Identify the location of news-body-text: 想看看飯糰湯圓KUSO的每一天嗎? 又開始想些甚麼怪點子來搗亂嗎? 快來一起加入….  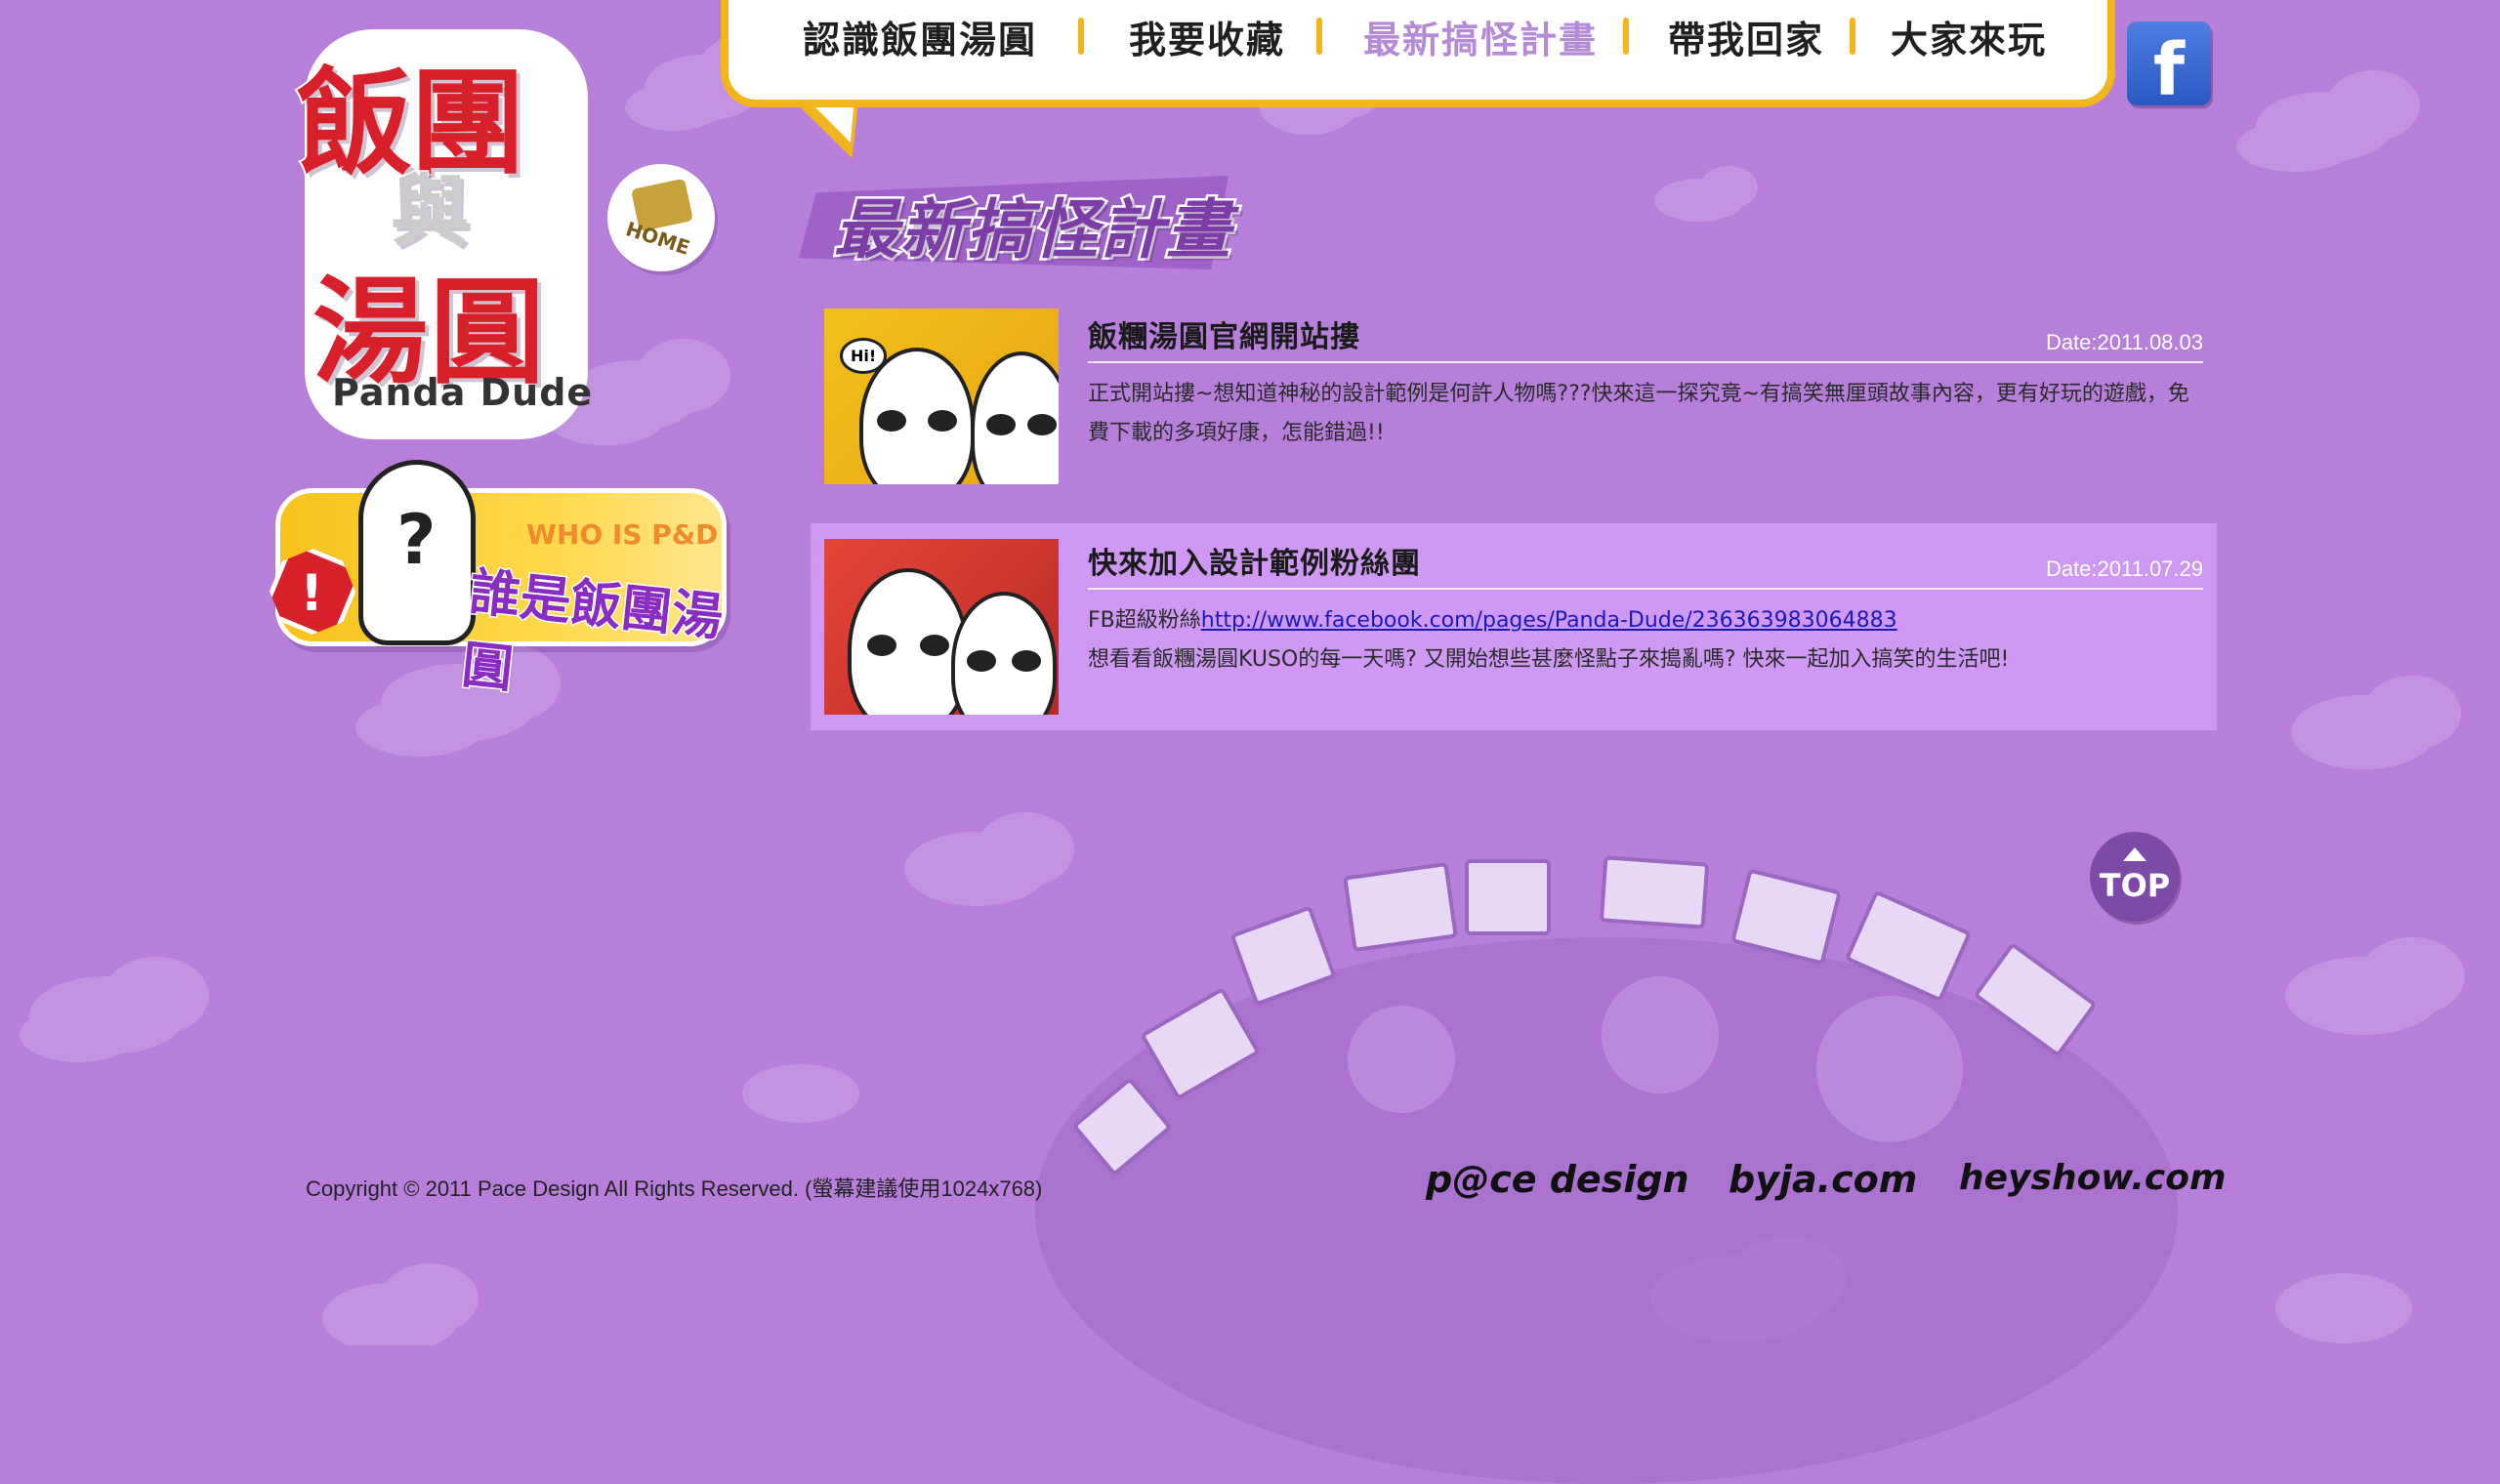
(1549, 659).